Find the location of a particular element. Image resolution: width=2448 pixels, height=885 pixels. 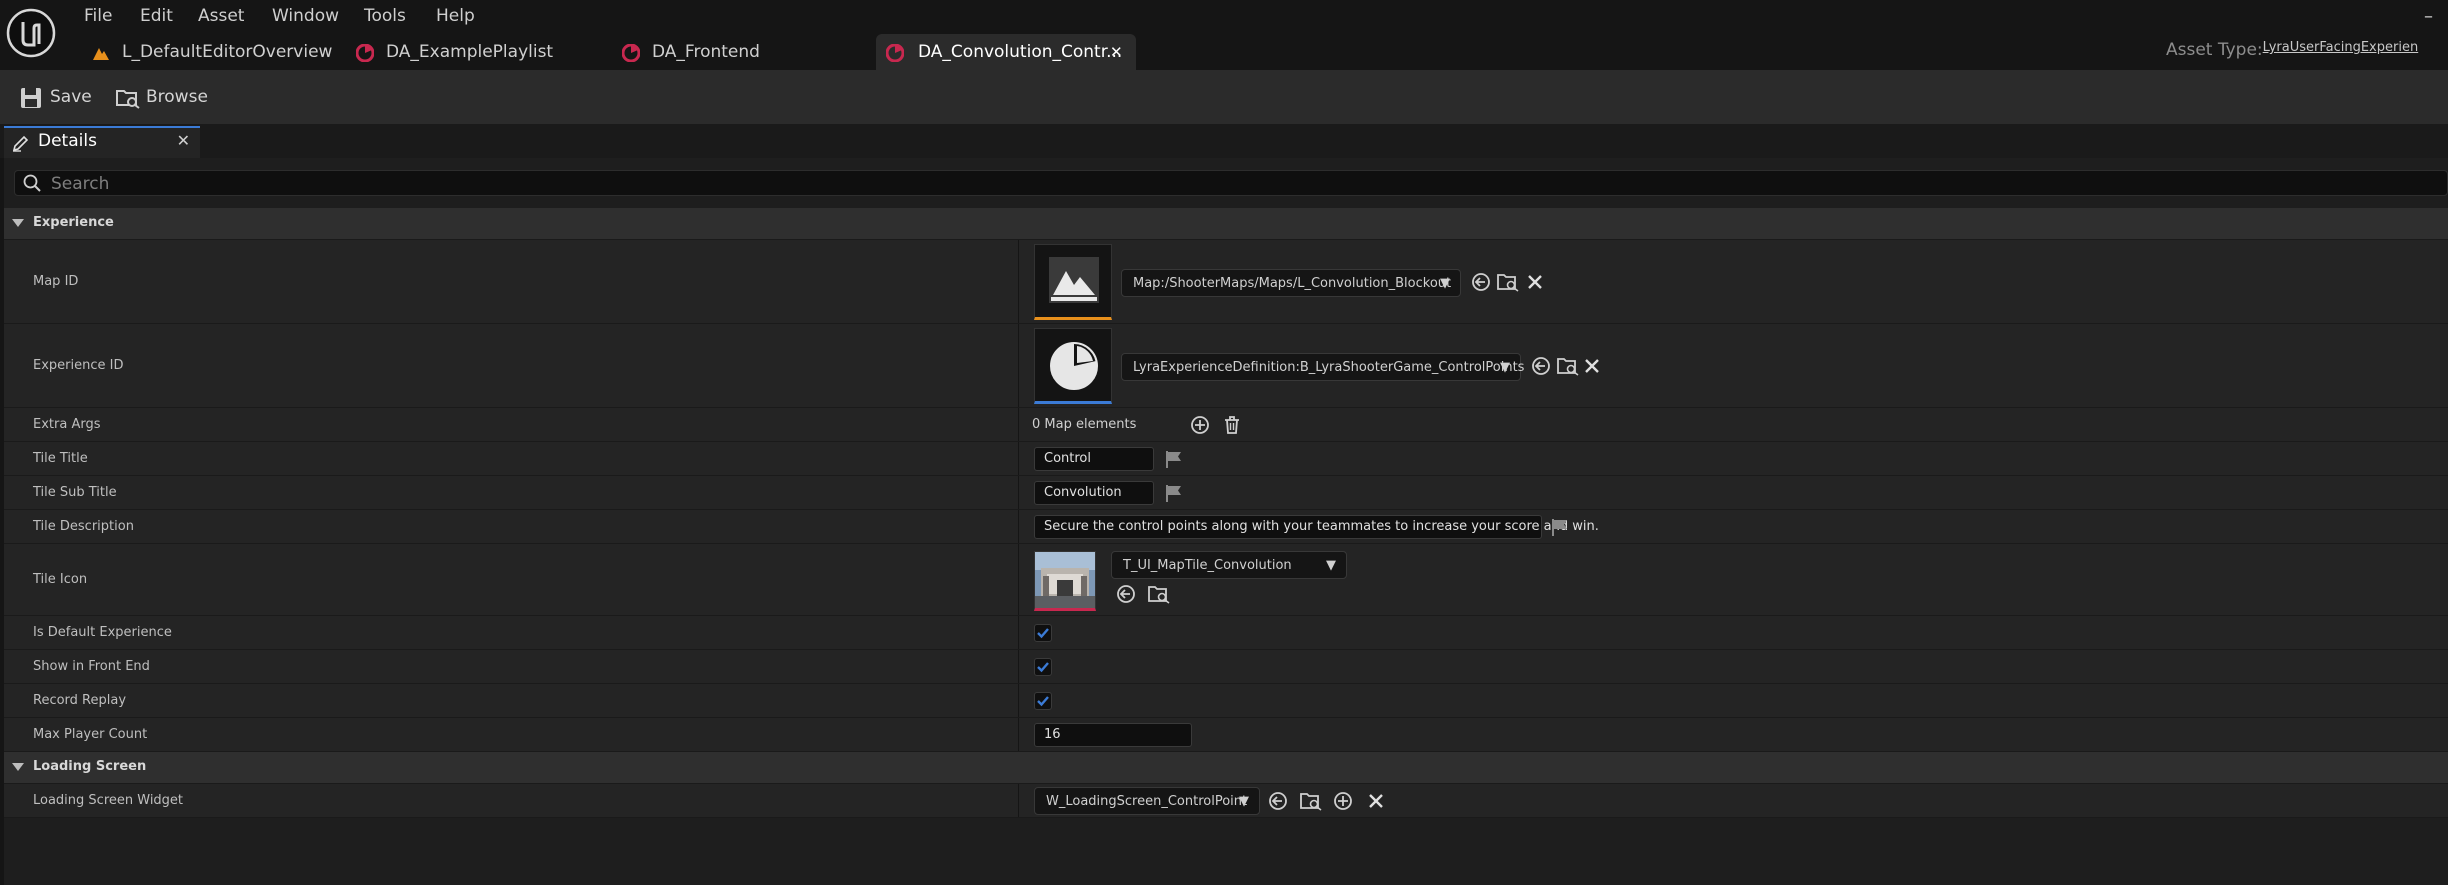

asset-type-link: LyraUserFacingExperien is located at coordinates (2341, 47).